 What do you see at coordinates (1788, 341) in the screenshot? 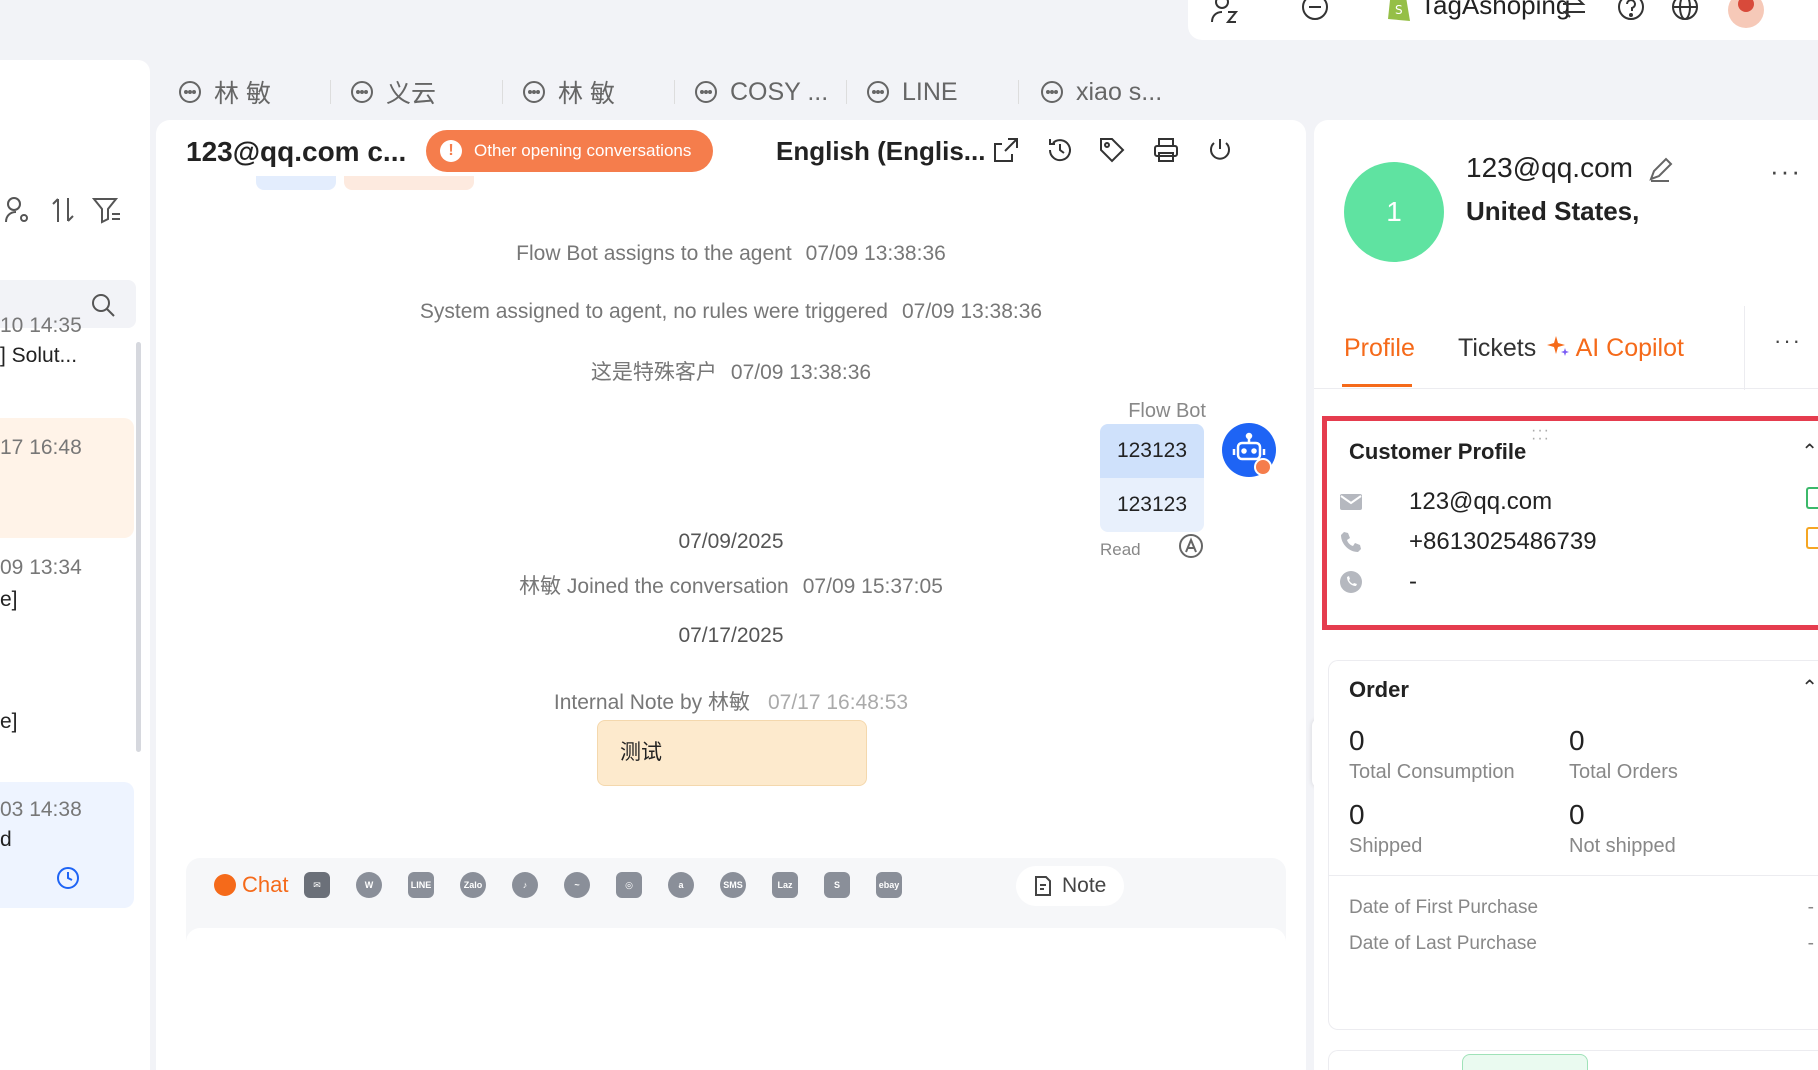
I see `tabs-more-icon: ···` at bounding box center [1788, 341].